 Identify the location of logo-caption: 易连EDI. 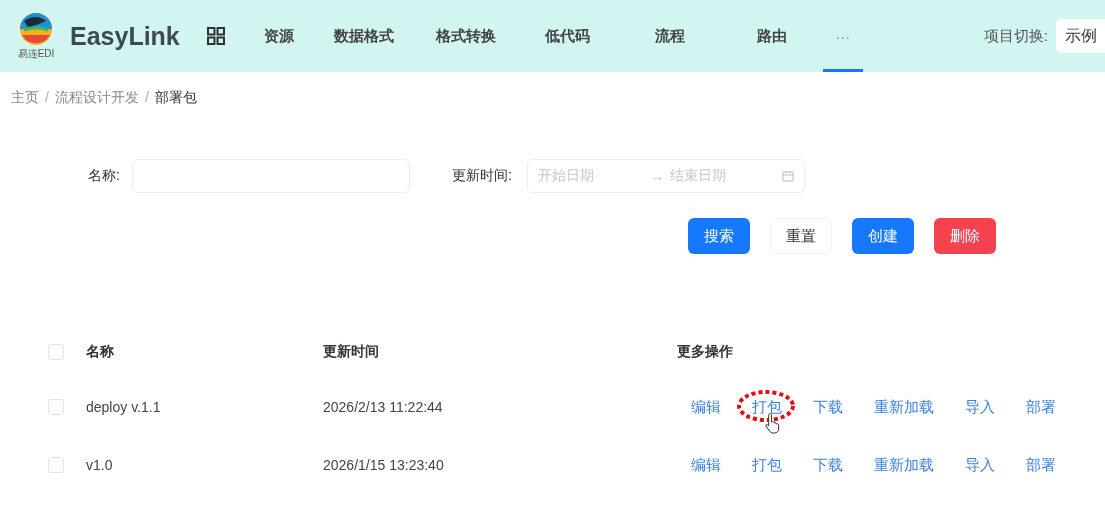
(36, 54).